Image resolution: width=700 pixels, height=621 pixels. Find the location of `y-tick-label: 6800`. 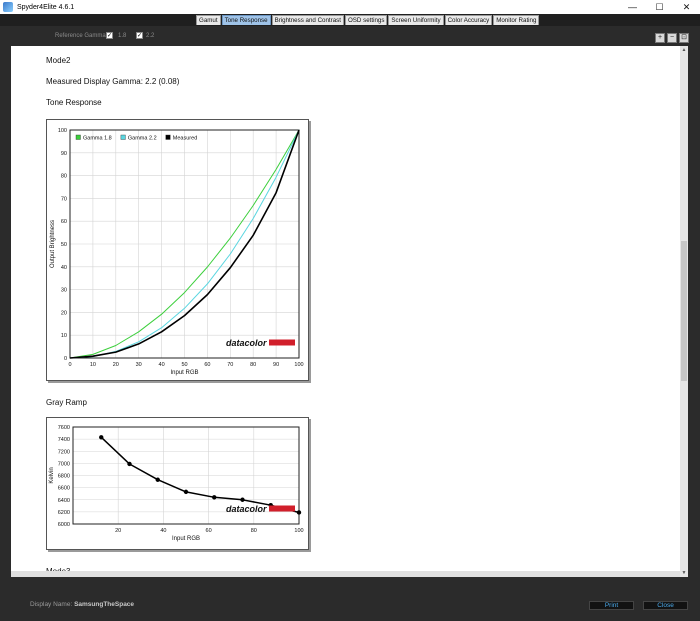

y-tick-label: 6800 is located at coordinates (64, 477).